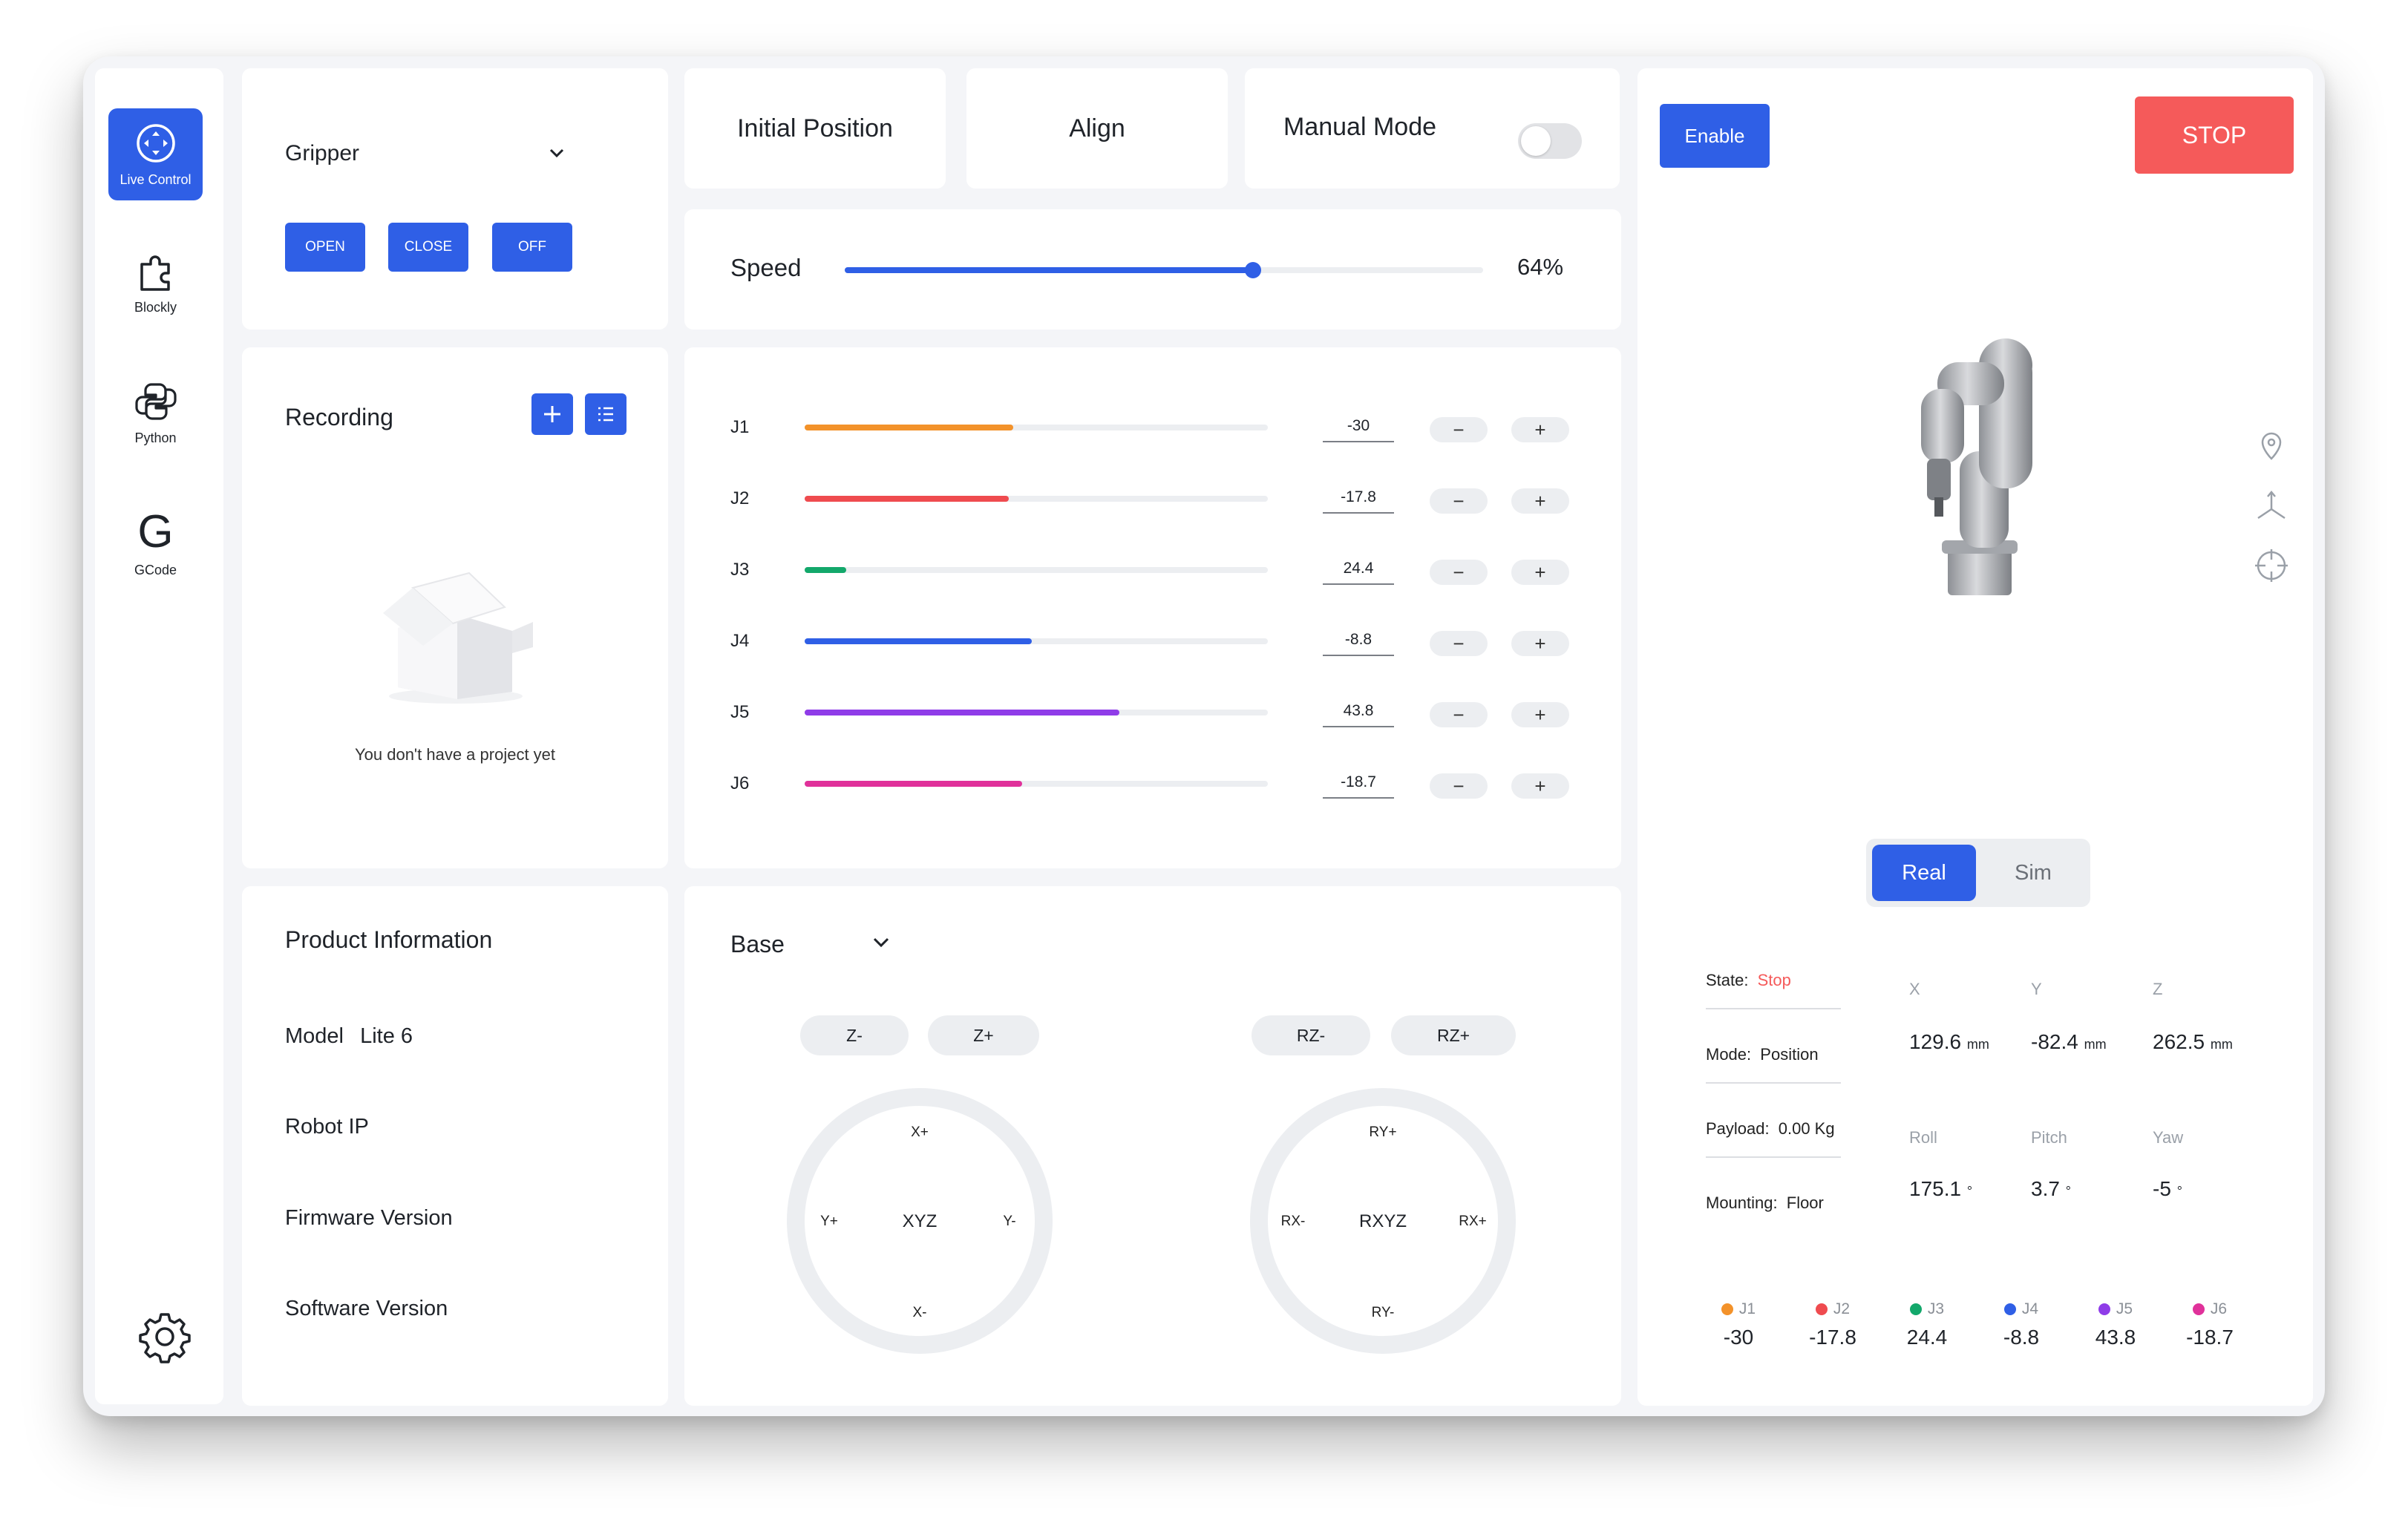  What do you see at coordinates (1983, 466) in the screenshot?
I see `robot-arm-model` at bounding box center [1983, 466].